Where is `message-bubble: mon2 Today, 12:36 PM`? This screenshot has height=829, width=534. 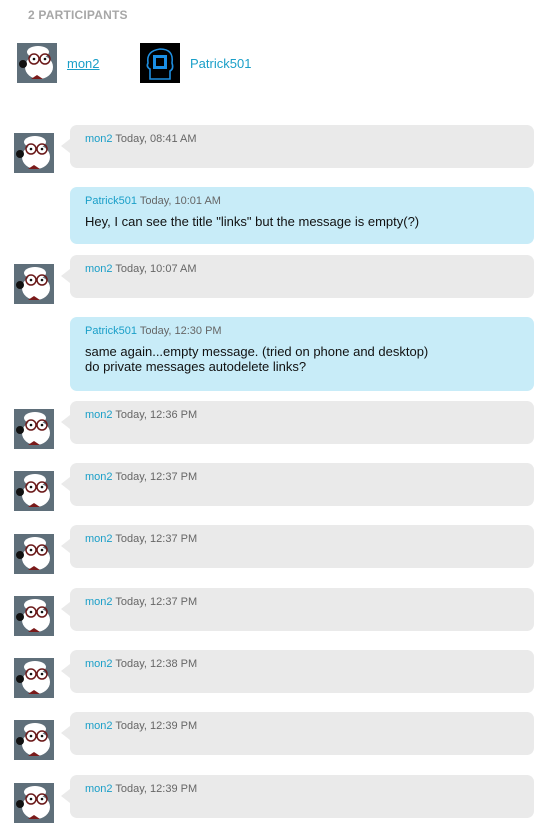
message-bubble: mon2 Today, 12:36 PM is located at coordinates (297, 422).